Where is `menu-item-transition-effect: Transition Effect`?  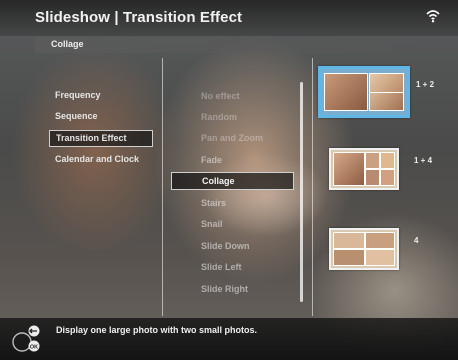
menu-item-transition-effect: Transition Effect is located at coordinates (101, 138).